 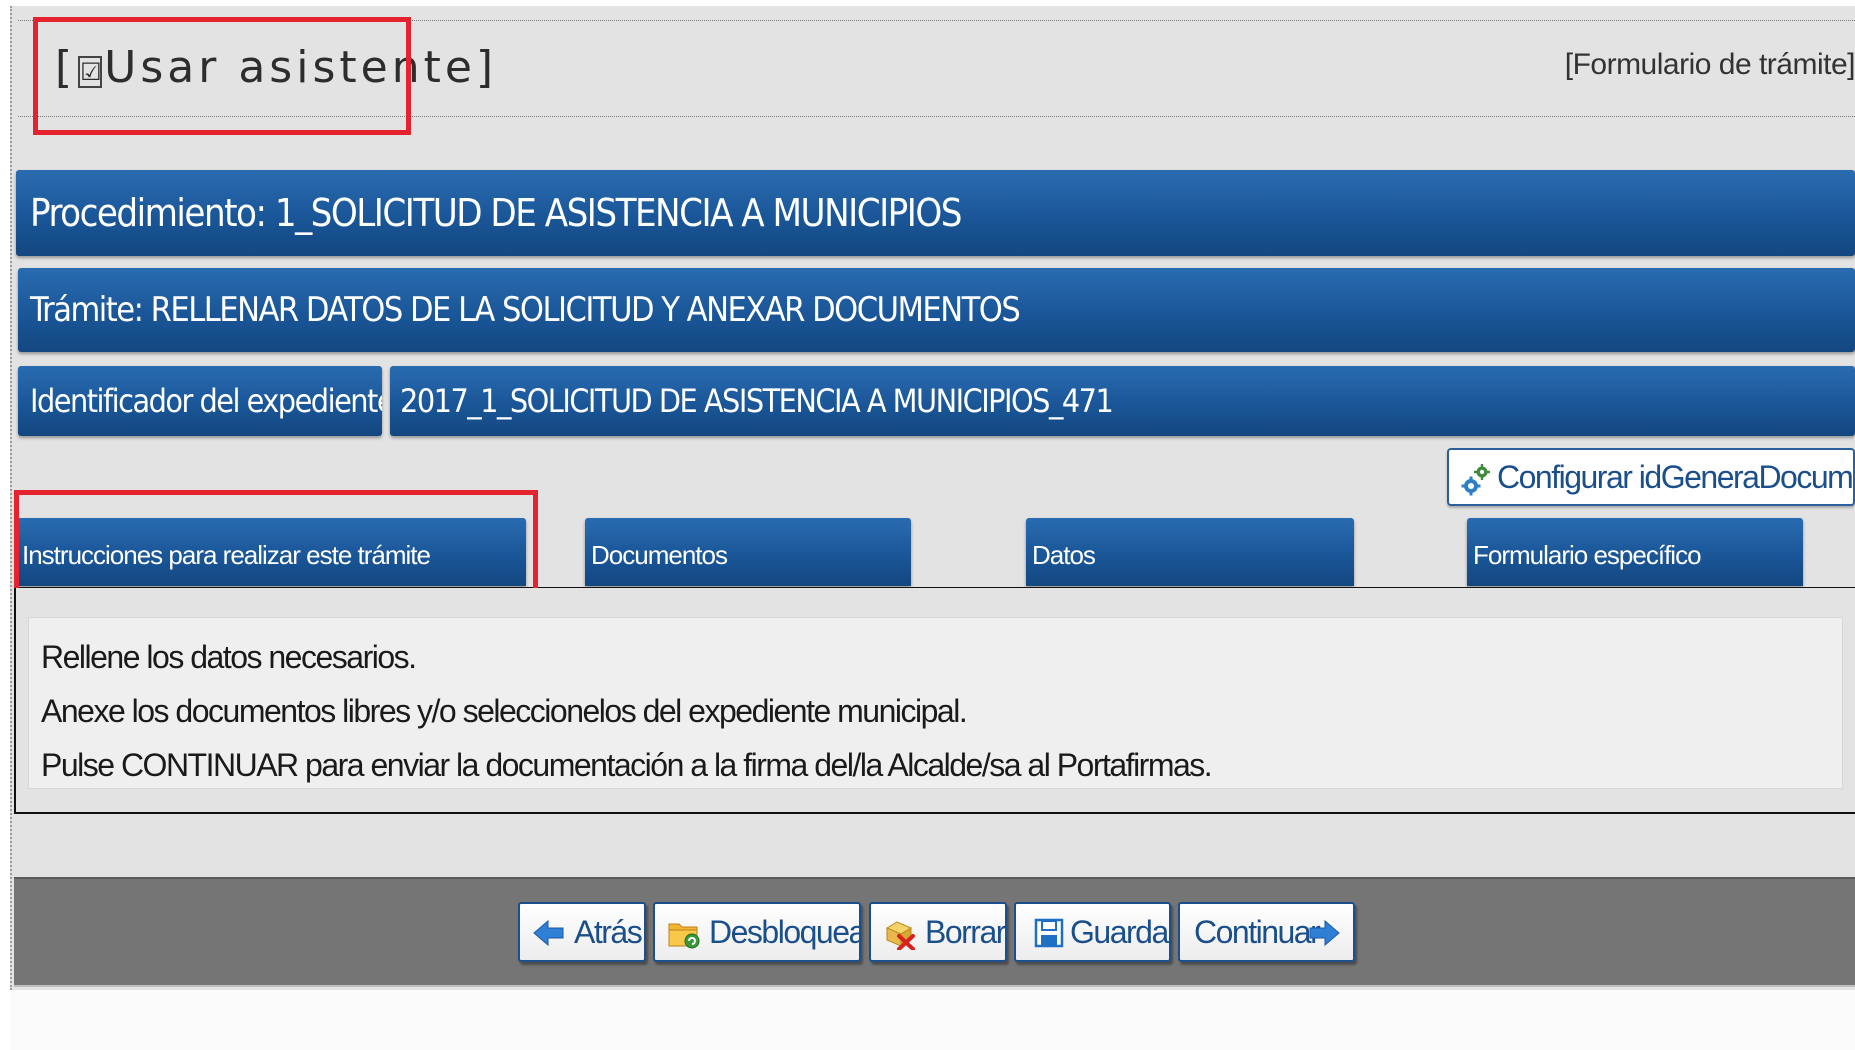 I want to click on unlock-button: Desbloquear, so click(x=757, y=932).